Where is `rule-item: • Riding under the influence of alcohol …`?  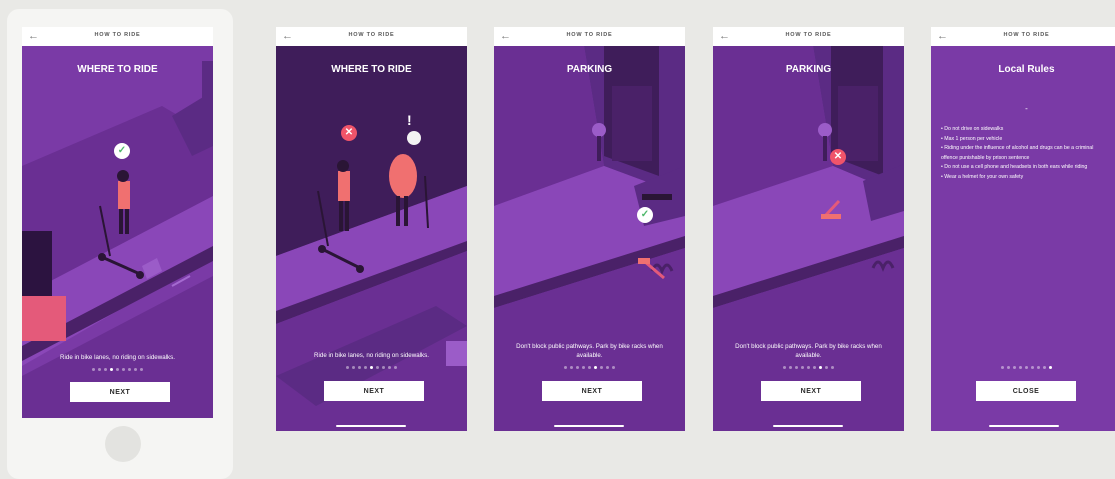
rule-item: • Riding under the influence of alcohol … is located at coordinates (1017, 153).